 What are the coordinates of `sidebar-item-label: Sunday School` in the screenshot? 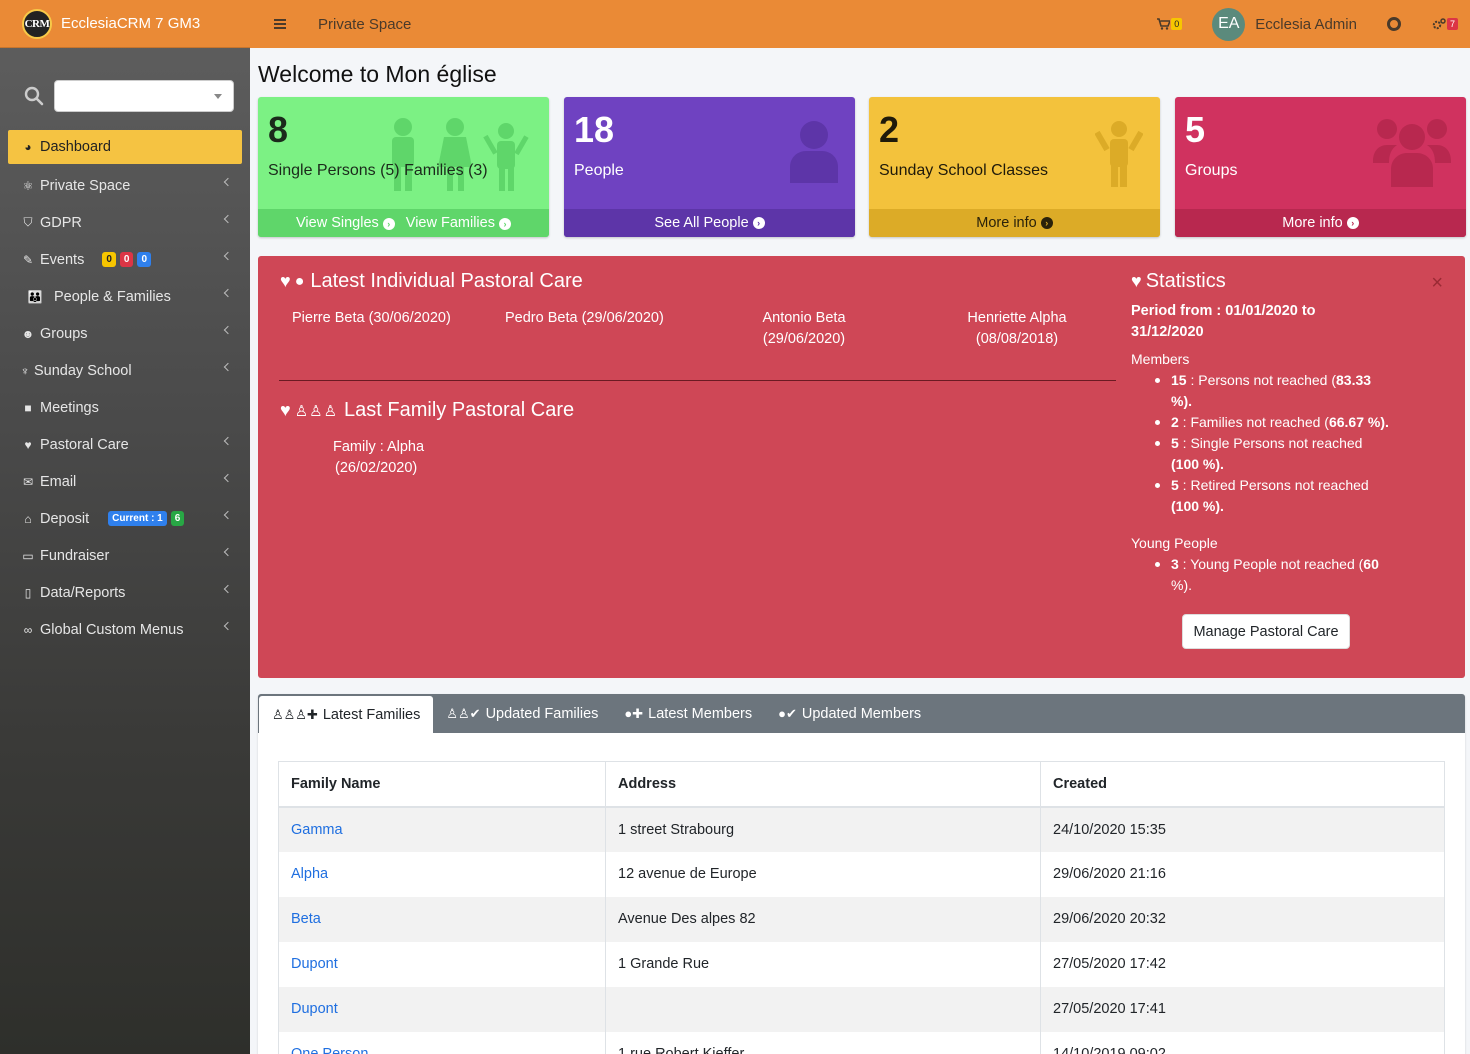 It's located at (83, 370).